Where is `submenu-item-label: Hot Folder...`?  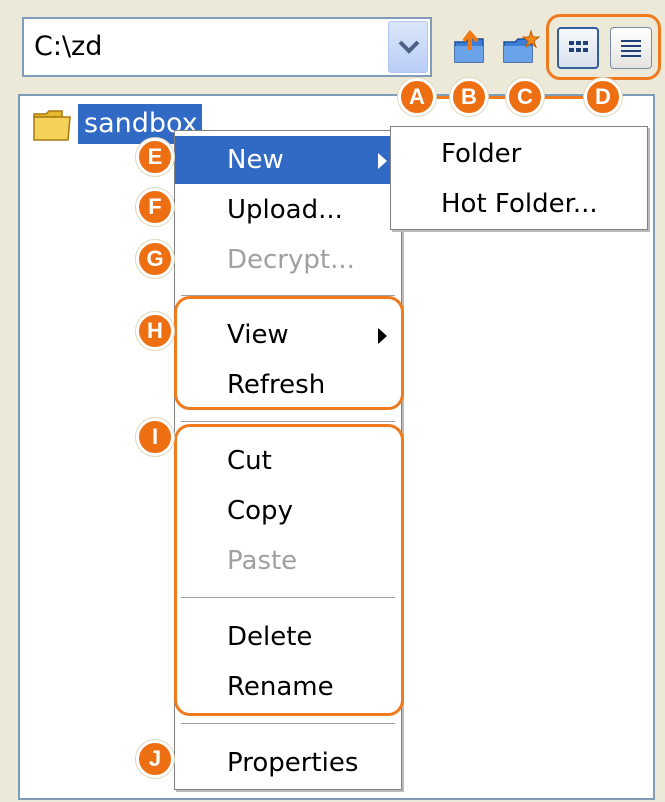 submenu-item-label: Hot Folder... is located at coordinates (519, 204).